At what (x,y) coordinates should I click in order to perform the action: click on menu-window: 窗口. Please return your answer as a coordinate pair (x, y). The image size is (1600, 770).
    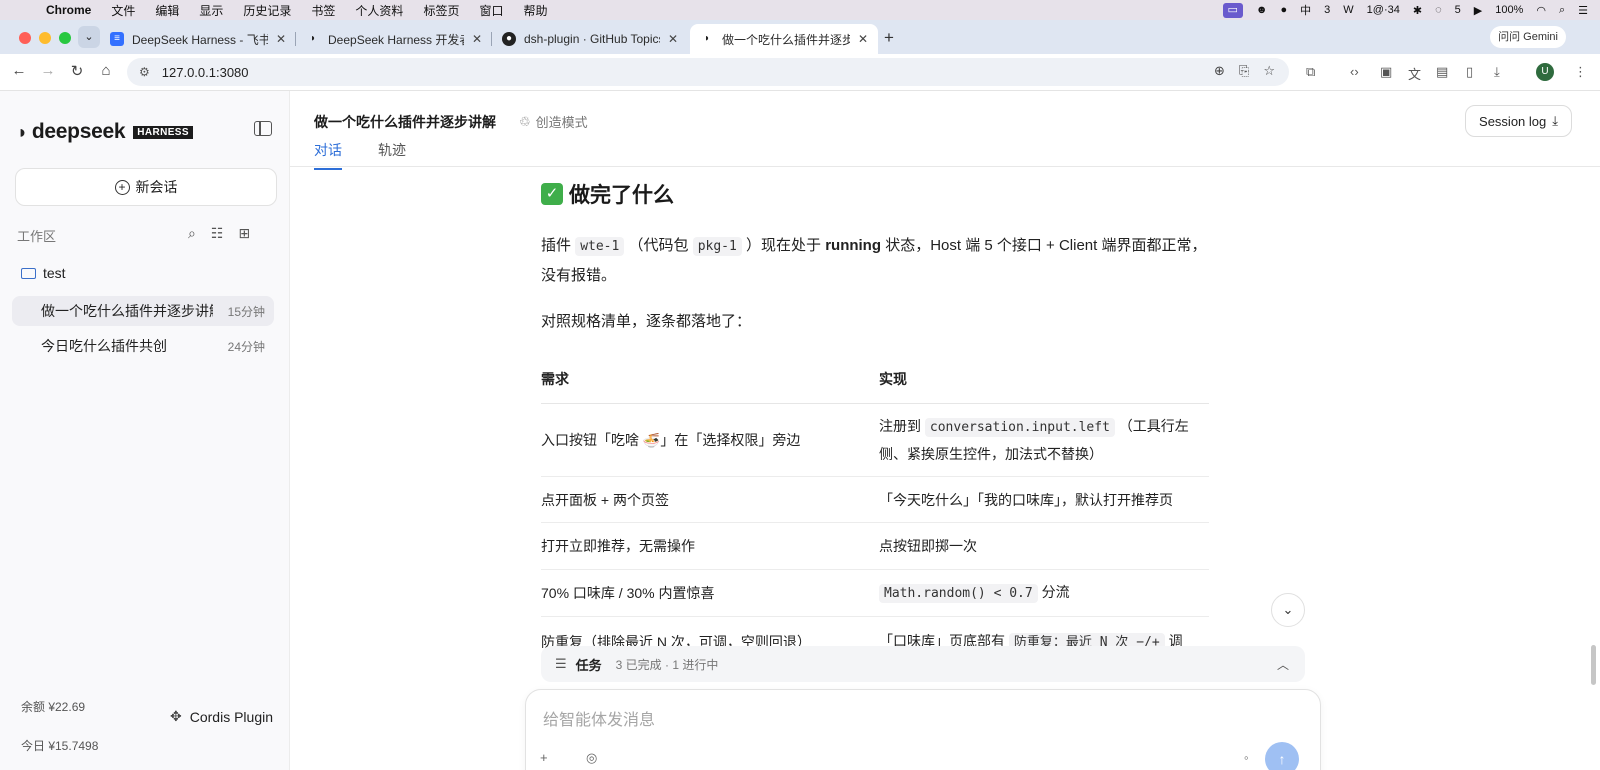
    Looking at the image, I should click on (491, 10).